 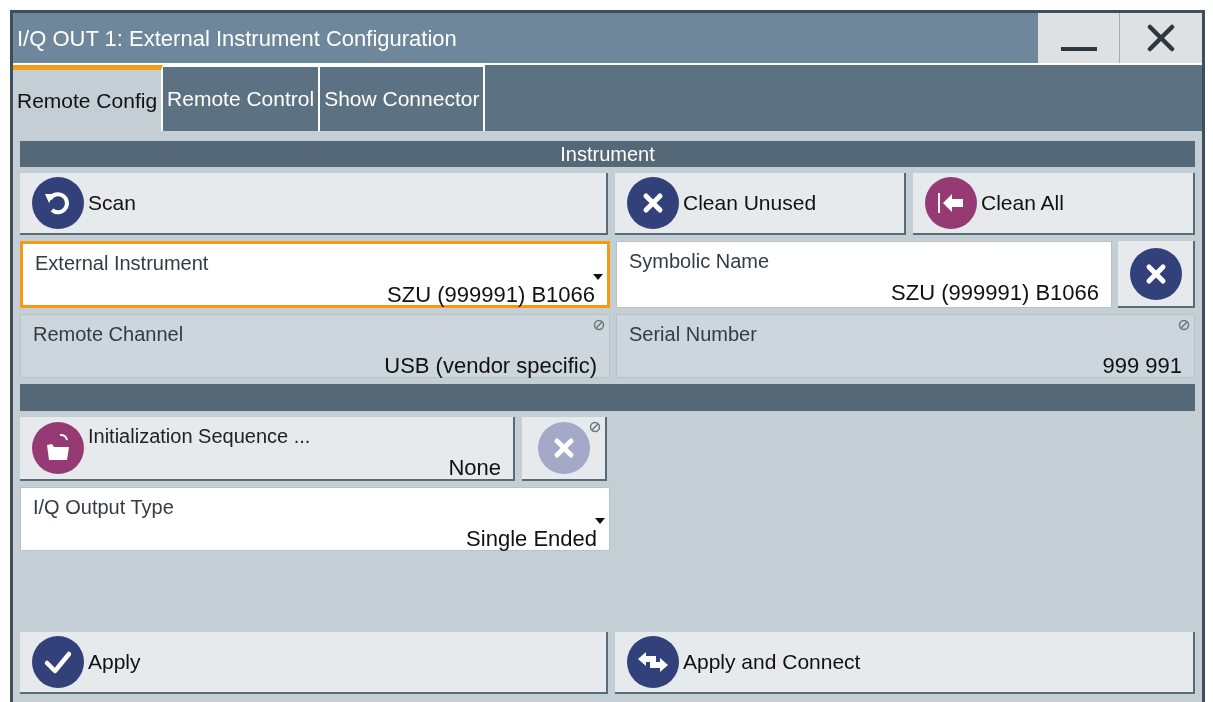 I want to click on field-label: Symbolic Name, so click(x=699, y=261).